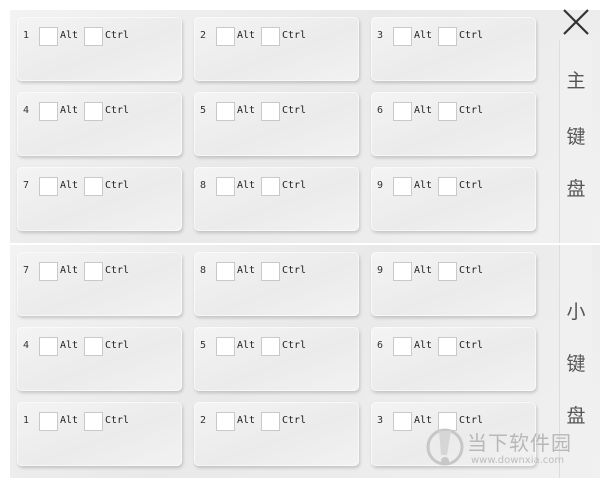 The image size is (600, 488). I want to click on main-key-slot: 4 Alt Ctrl, so click(99, 124).